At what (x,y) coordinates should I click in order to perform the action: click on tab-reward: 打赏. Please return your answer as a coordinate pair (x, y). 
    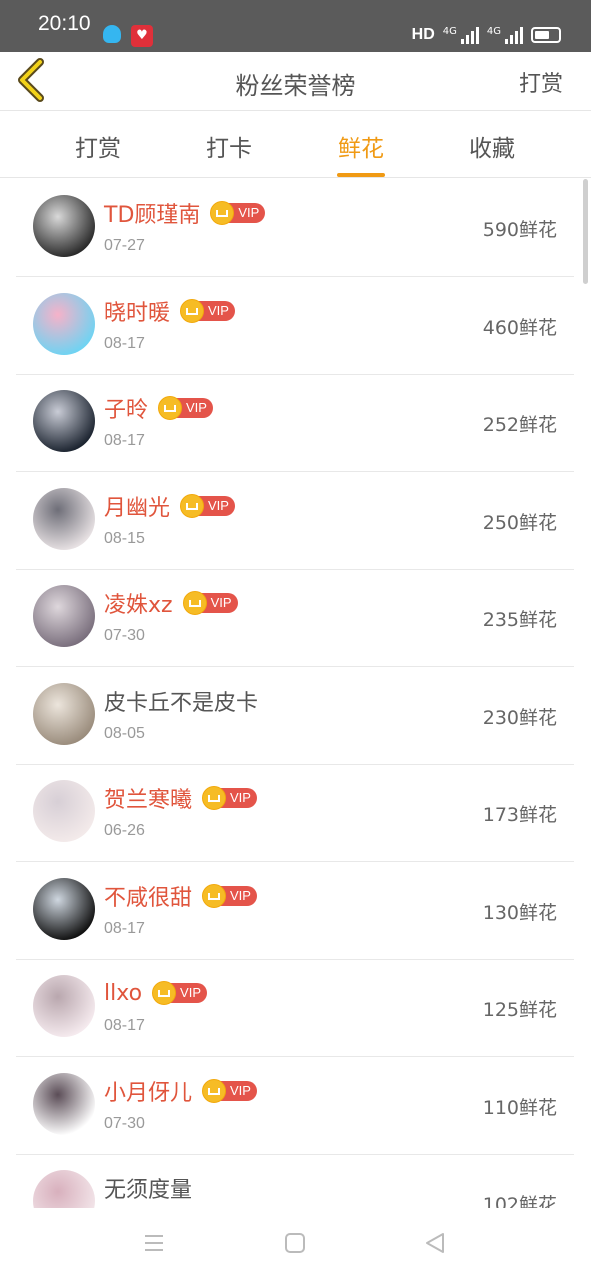
    Looking at the image, I should click on (98, 146).